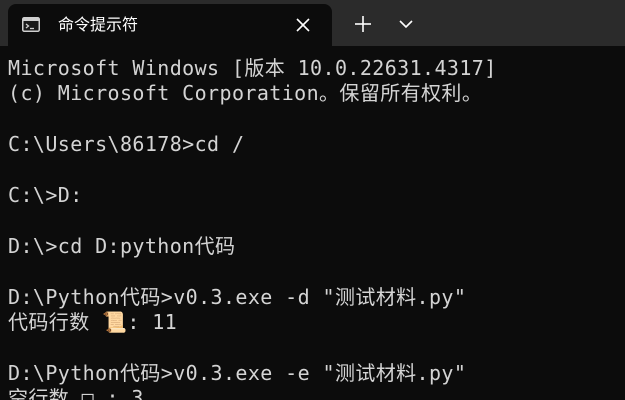 The height and width of the screenshot is (400, 625). What do you see at coordinates (303, 25) in the screenshot?
I see `close-icon` at bounding box center [303, 25].